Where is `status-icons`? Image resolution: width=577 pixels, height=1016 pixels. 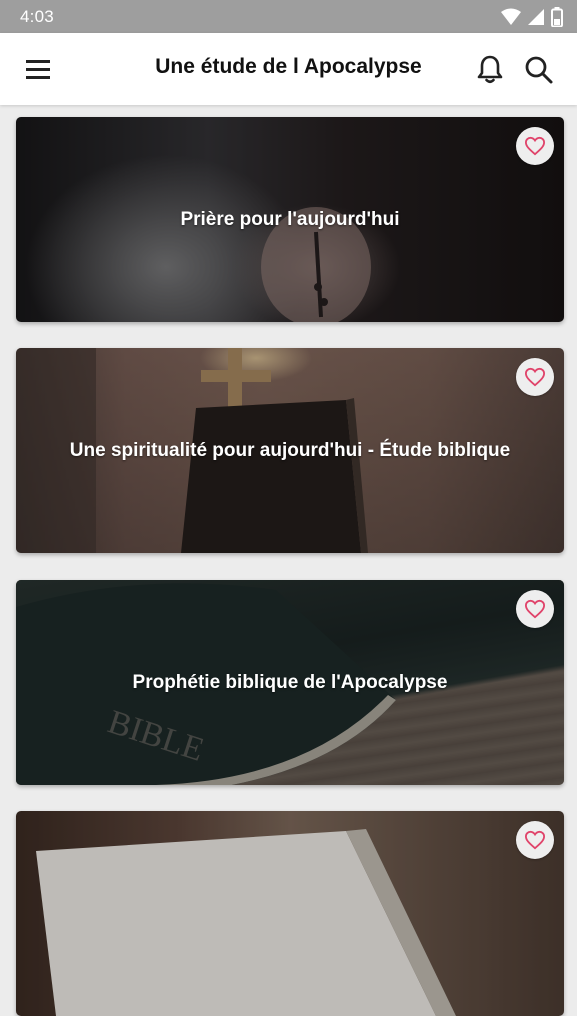
status-icons is located at coordinates (532, 17).